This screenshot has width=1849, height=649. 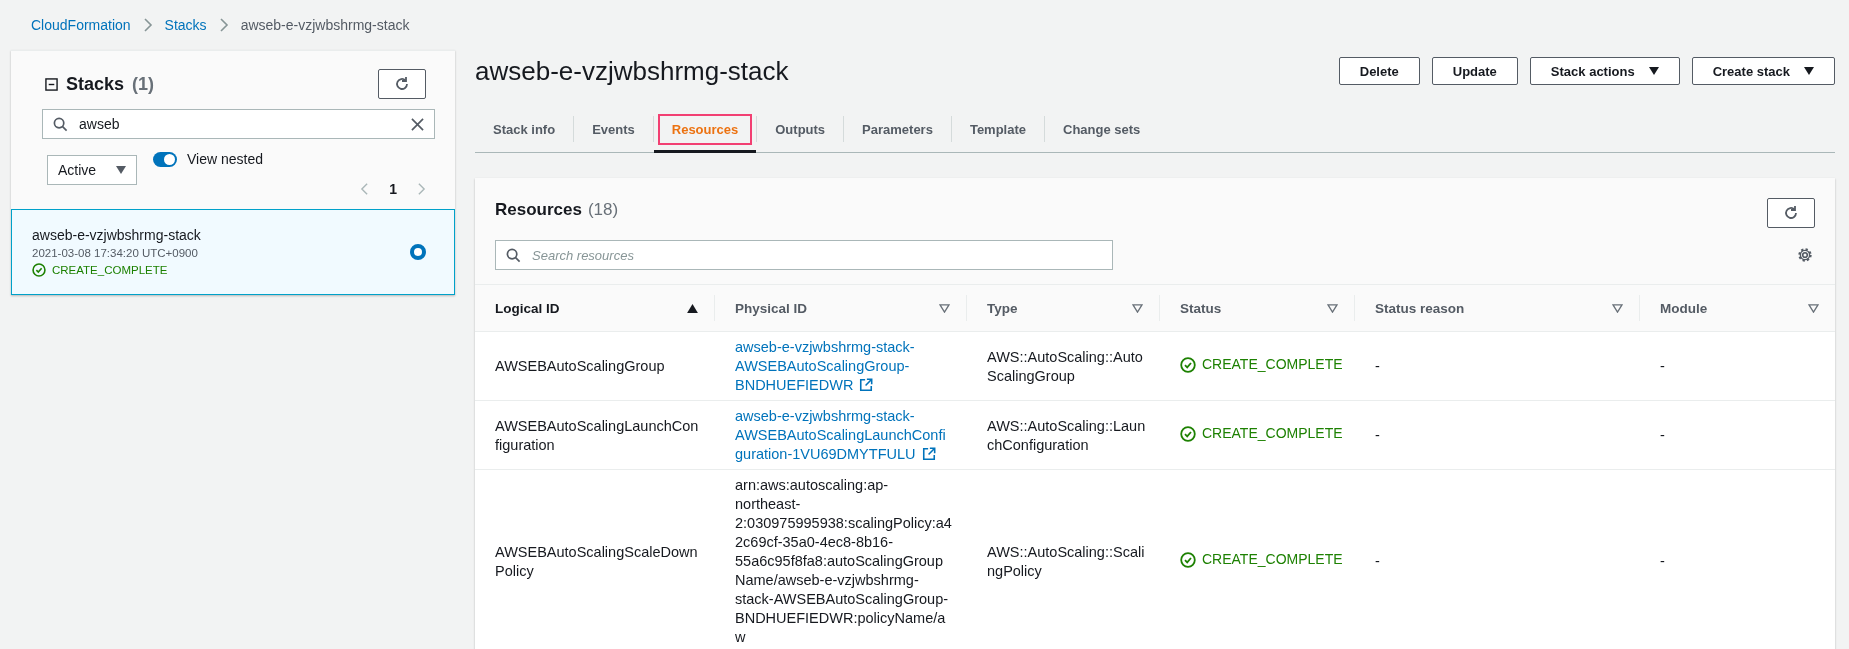 What do you see at coordinates (841, 308) in the screenshot?
I see `column-header: Physical ID` at bounding box center [841, 308].